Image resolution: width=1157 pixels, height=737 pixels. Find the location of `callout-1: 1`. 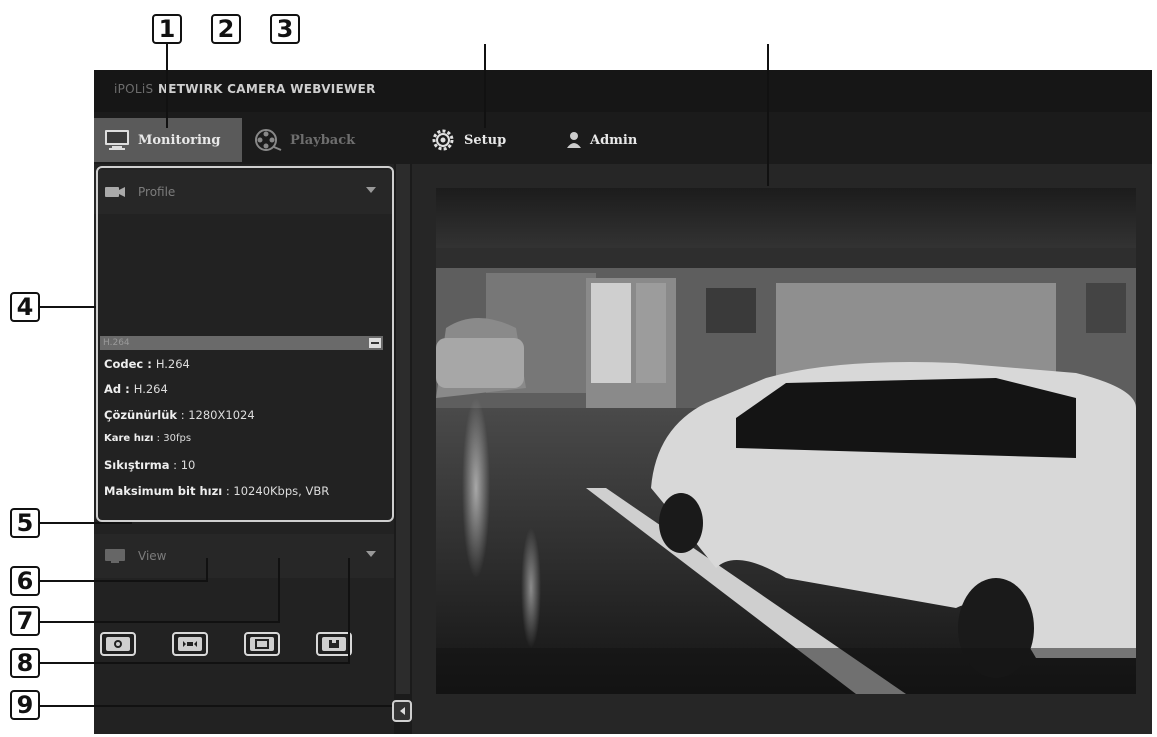

callout-1: 1 is located at coordinates (167, 29).